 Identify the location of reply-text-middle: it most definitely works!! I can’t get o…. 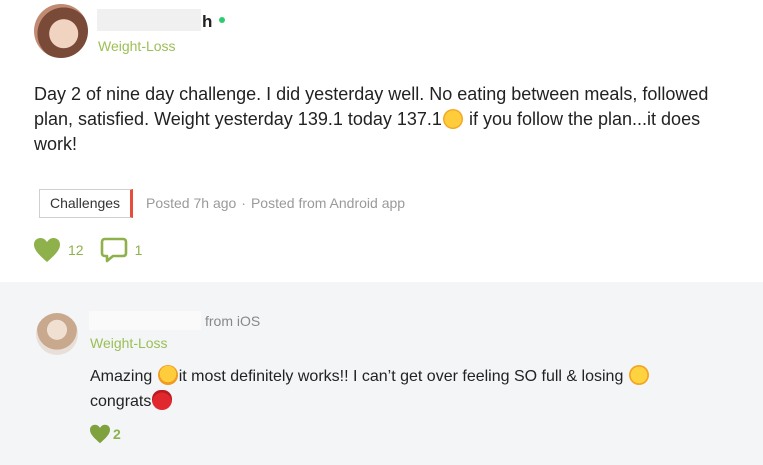
(403, 376).